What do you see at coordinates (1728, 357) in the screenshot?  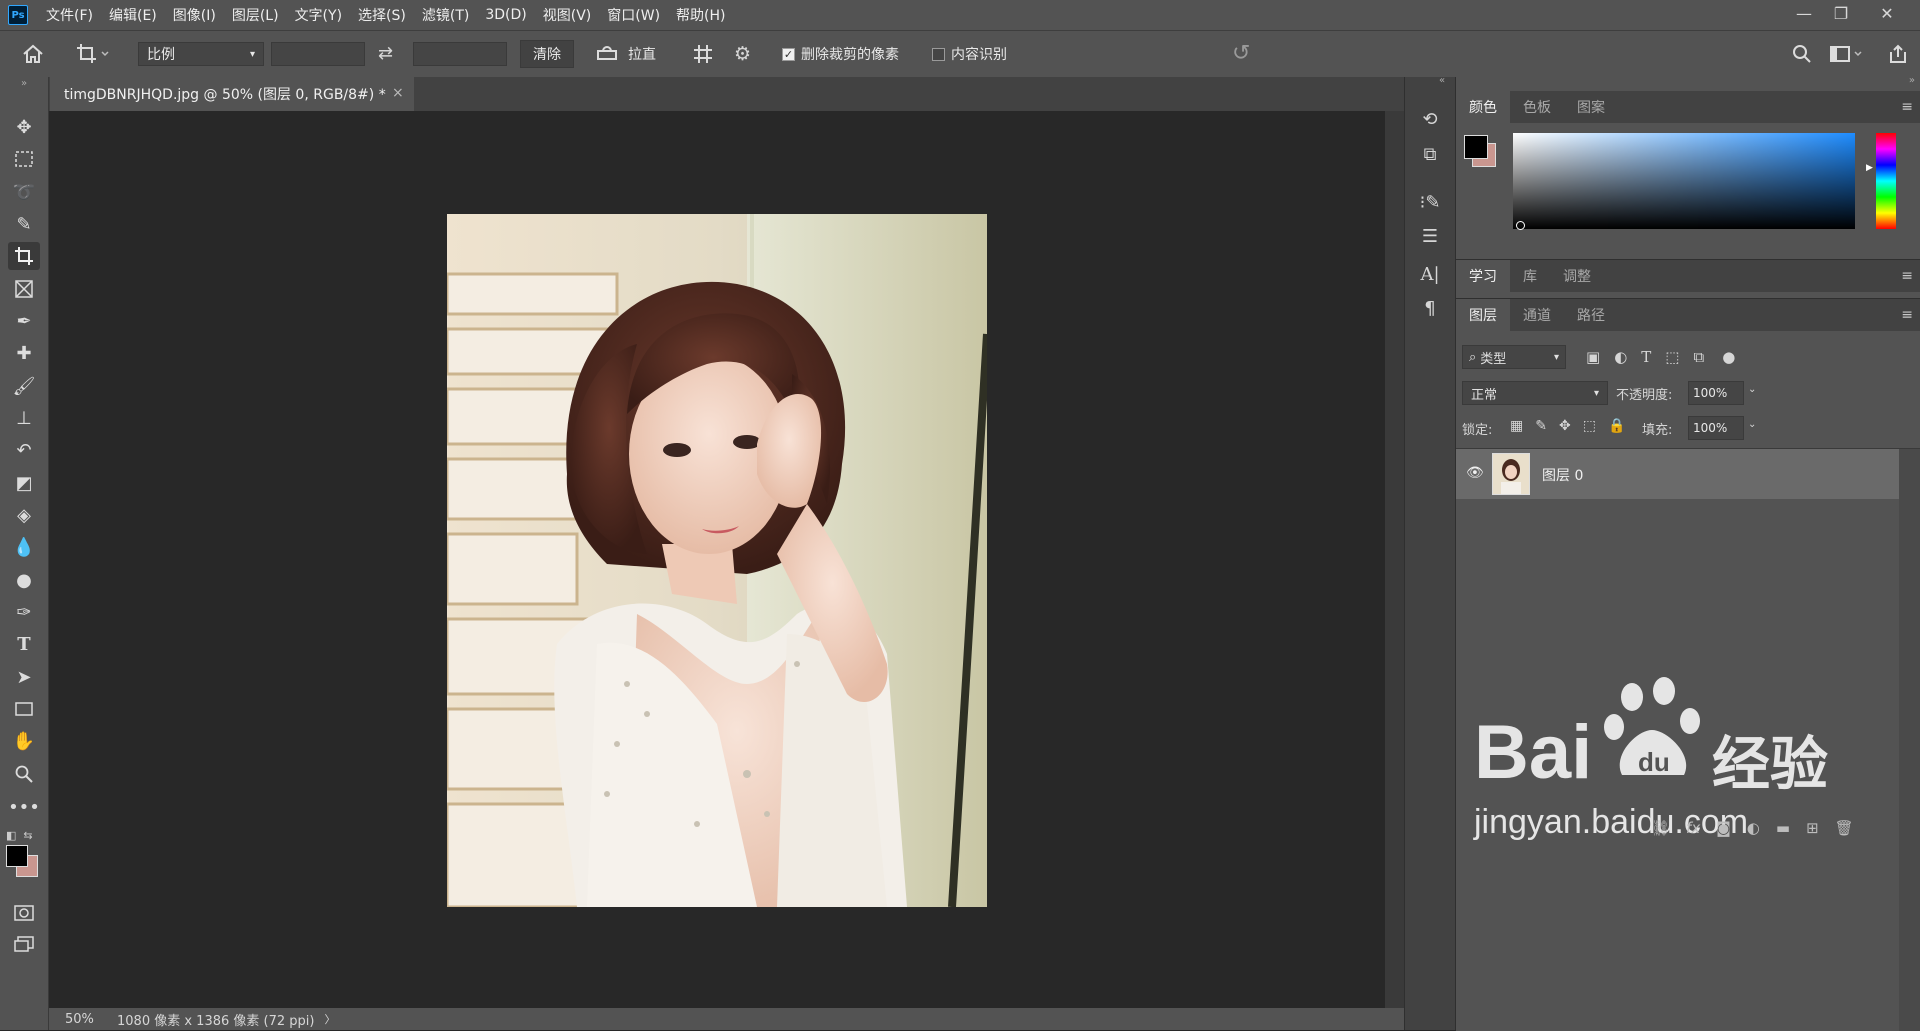 I see `filter-toggle-icon: ●` at bounding box center [1728, 357].